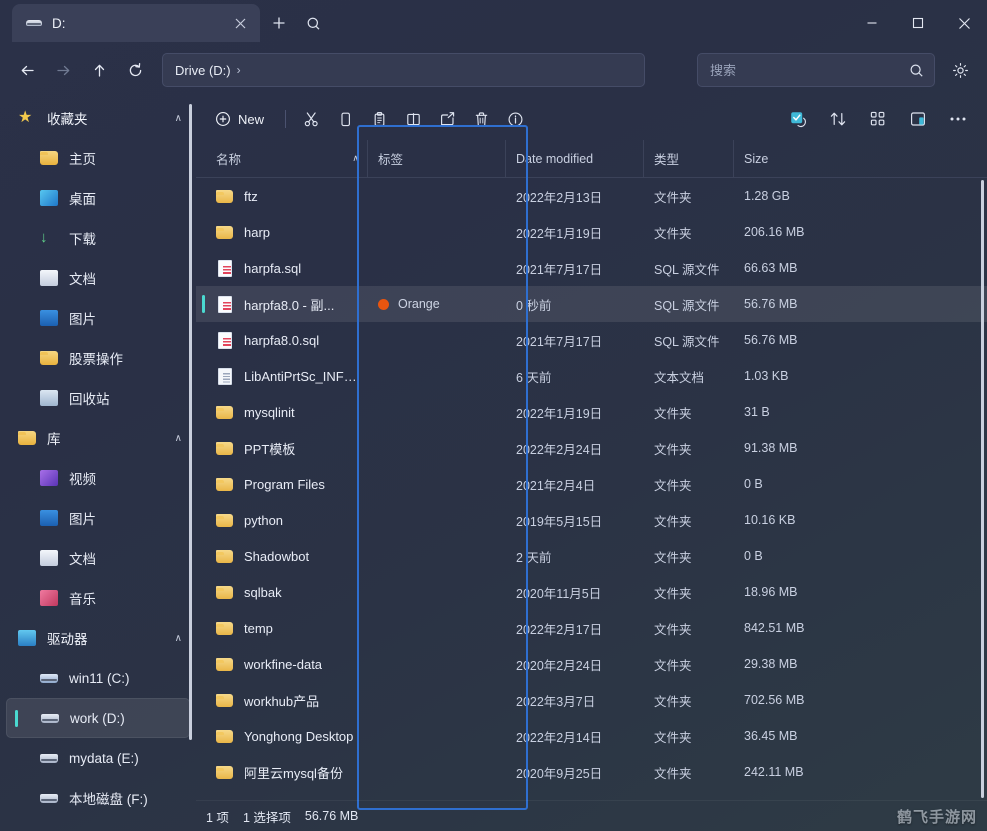 The width and height of the screenshot is (987, 831). I want to click on sidebar-item-work-d-: work (D:), so click(98, 718).